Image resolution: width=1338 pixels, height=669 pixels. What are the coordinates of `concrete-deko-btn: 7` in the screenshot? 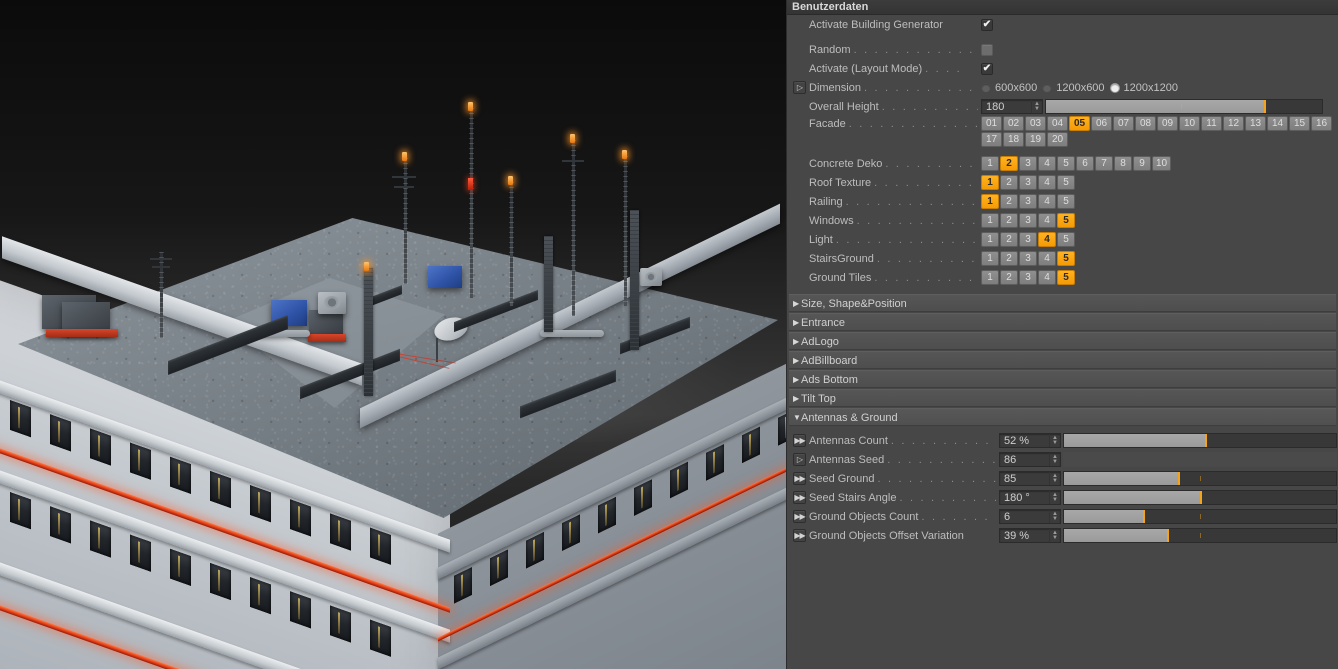 It's located at (1104, 163).